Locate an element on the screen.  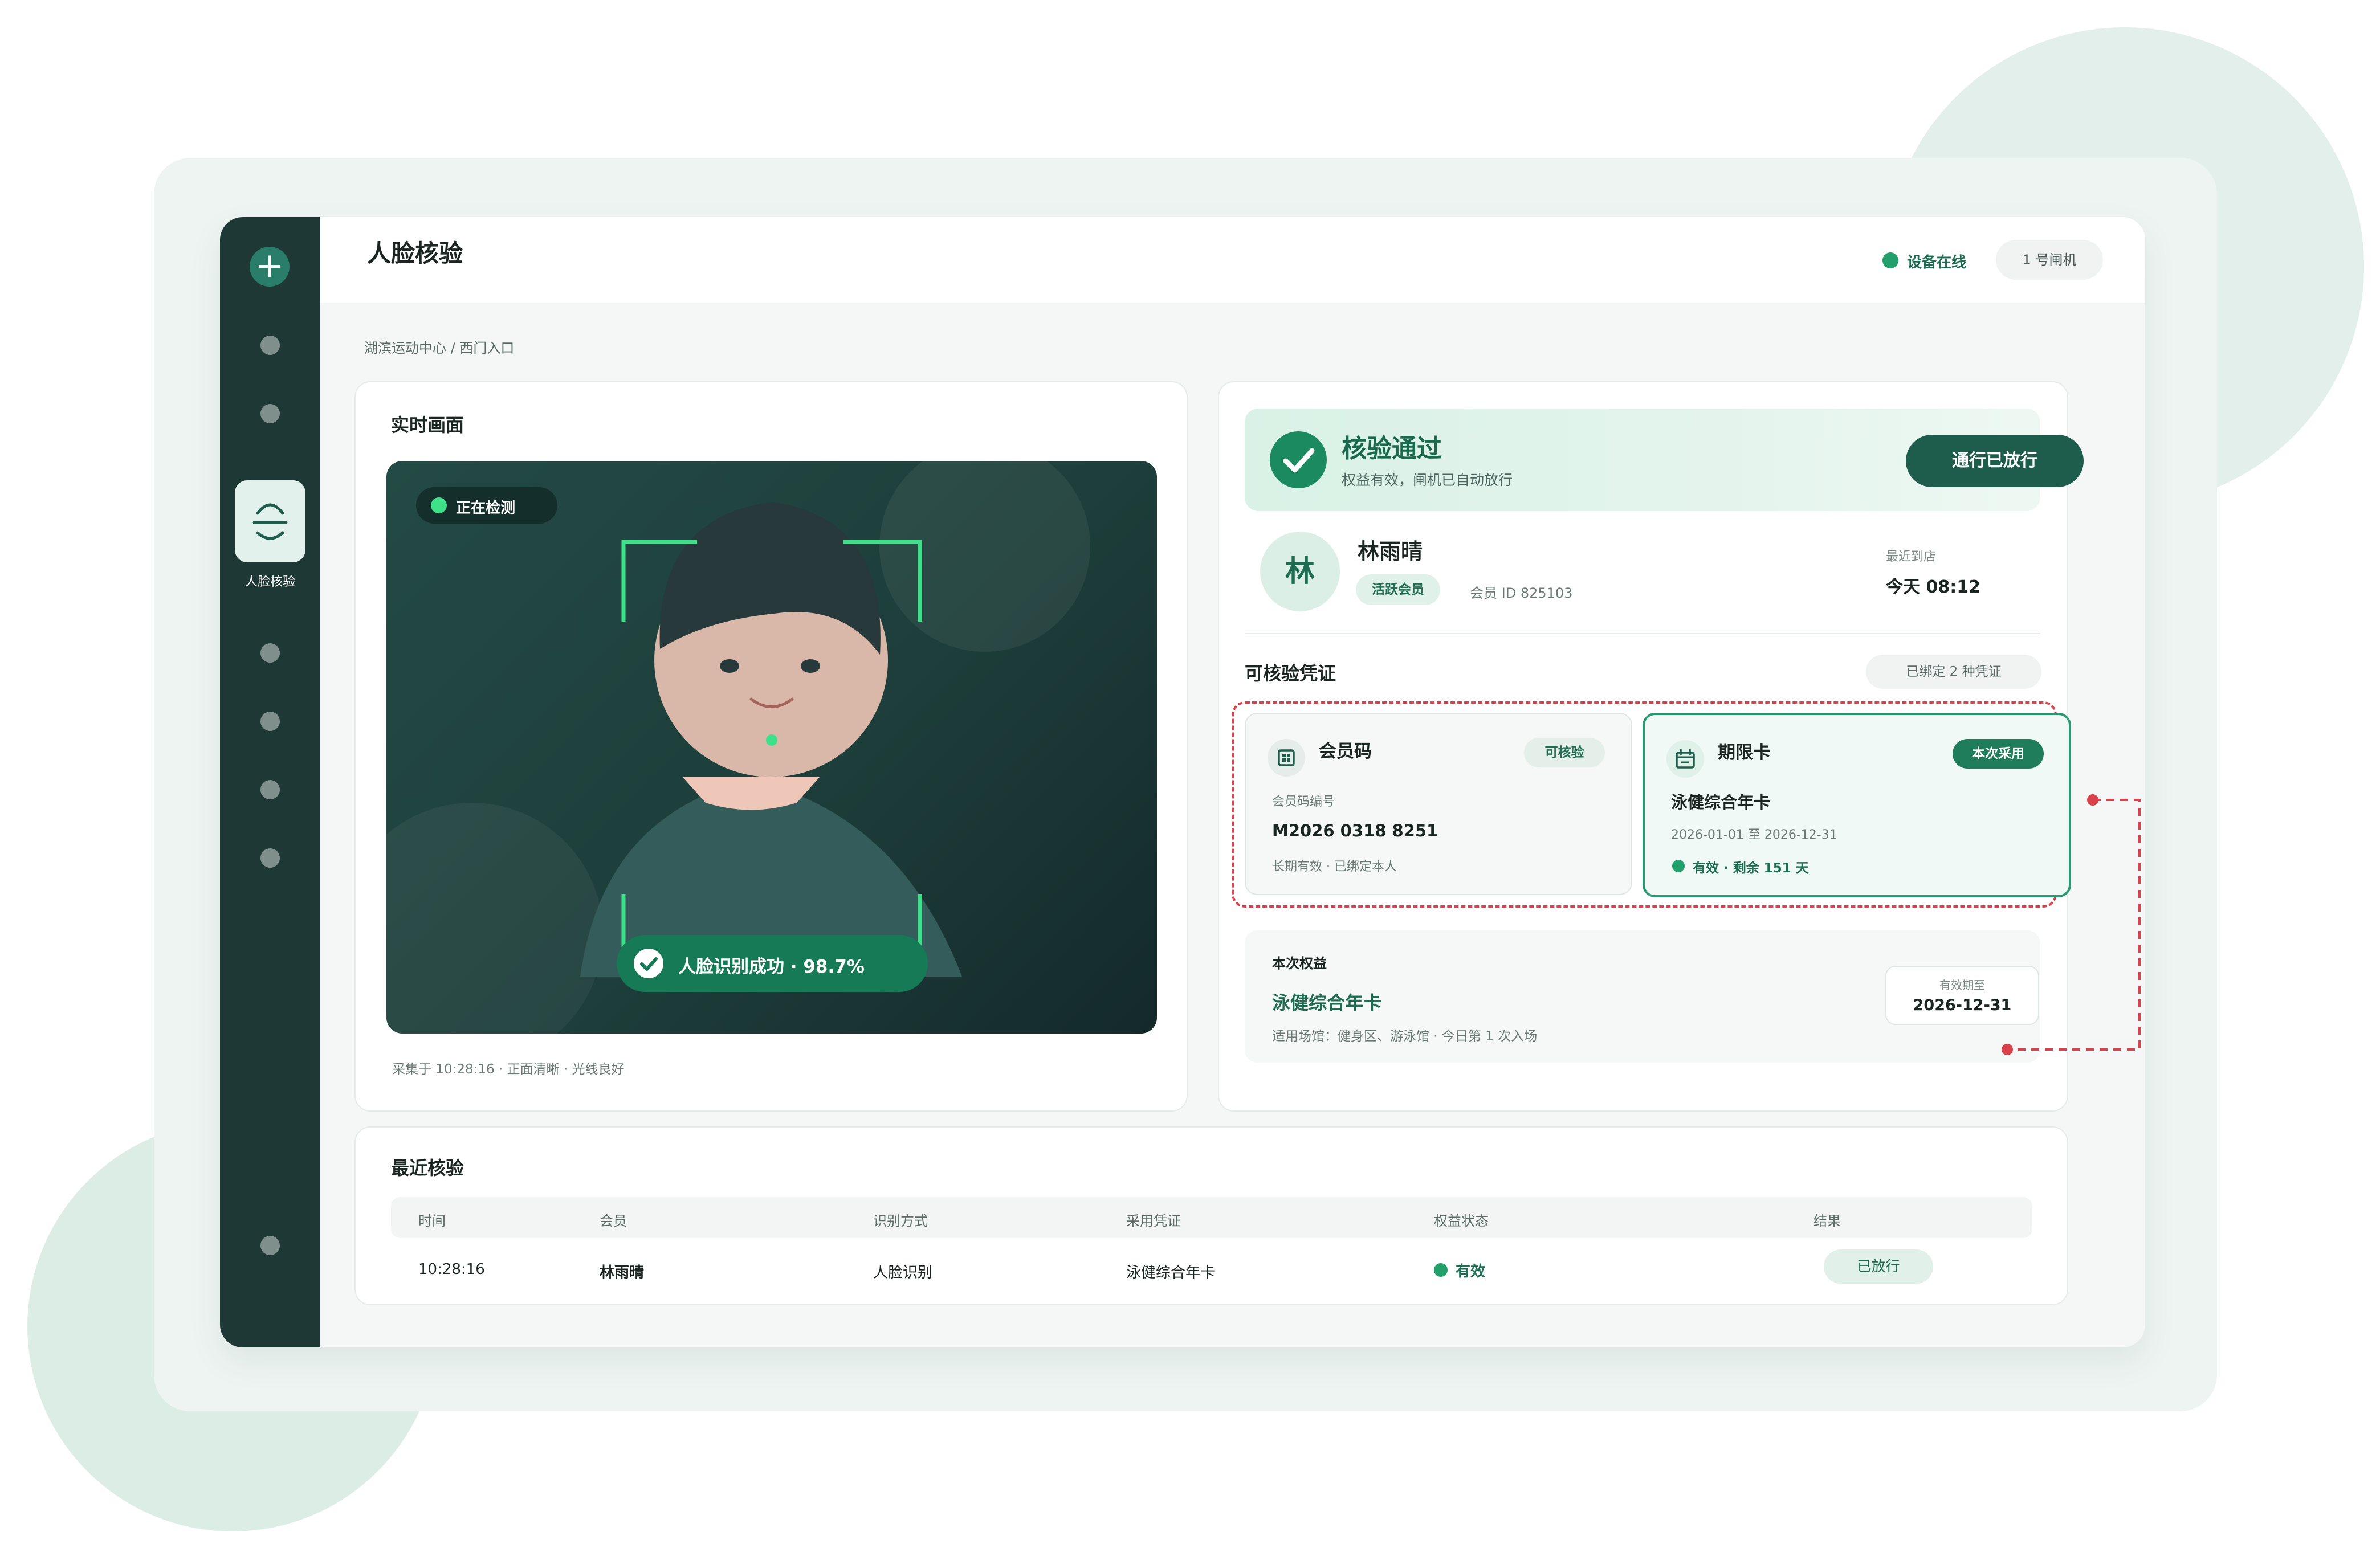
member-status-badge: 活跃会员 is located at coordinates (1398, 589).